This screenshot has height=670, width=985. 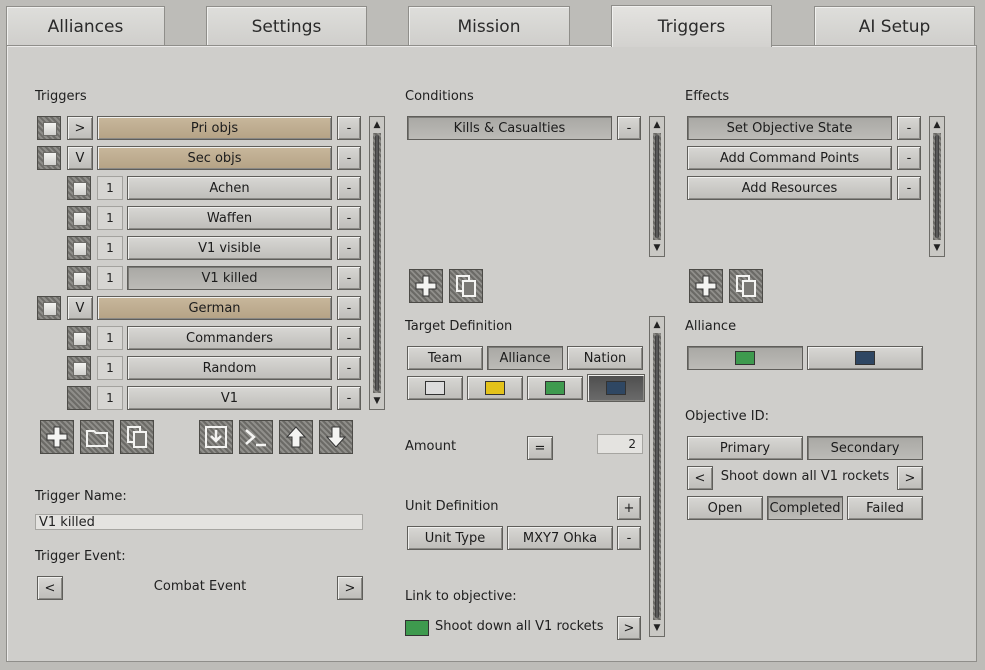 What do you see at coordinates (910, 478) in the screenshot?
I see `objective-next-button: >` at bounding box center [910, 478].